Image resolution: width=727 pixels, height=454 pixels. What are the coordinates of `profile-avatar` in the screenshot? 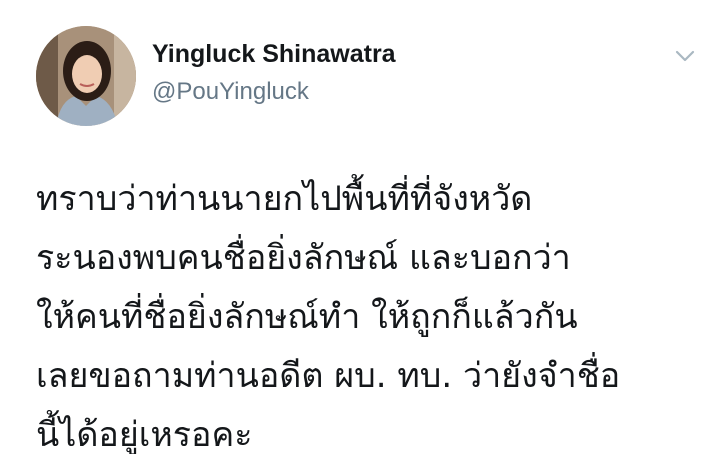 It's located at (86, 76).